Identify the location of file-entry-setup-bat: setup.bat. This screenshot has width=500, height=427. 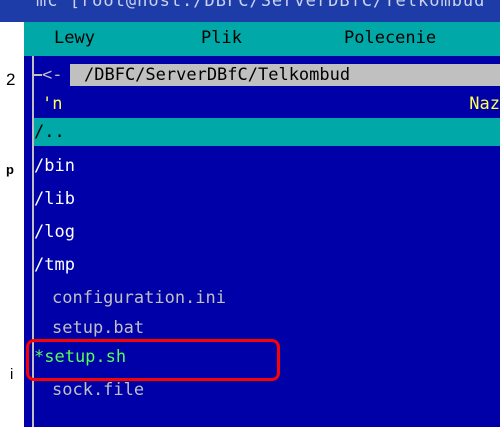
(267, 328).